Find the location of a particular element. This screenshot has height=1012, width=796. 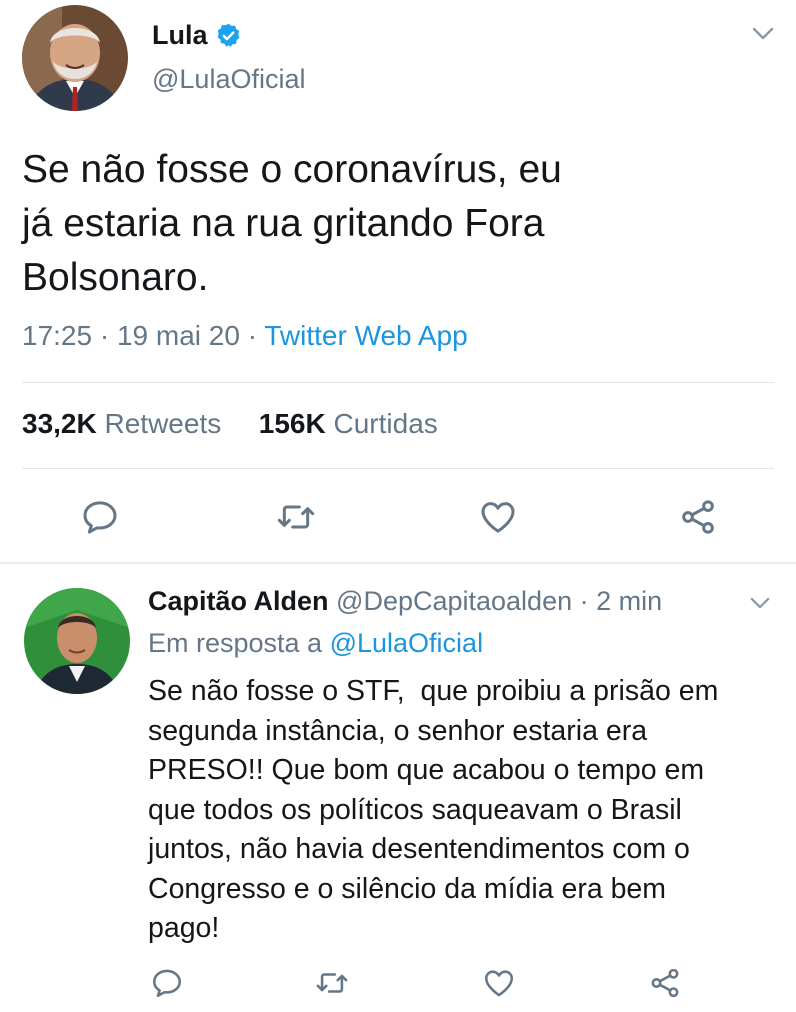

tweet-text-line: pago! is located at coordinates (184, 928).